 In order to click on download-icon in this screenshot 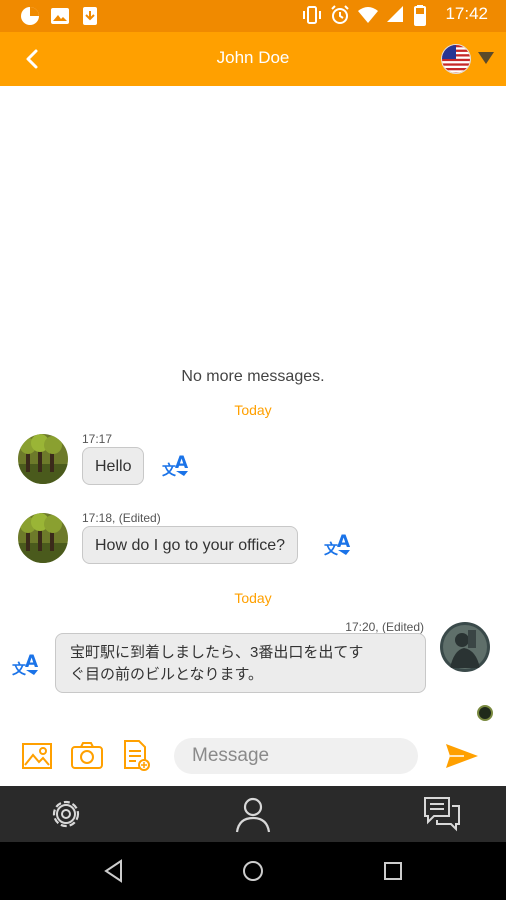, I will do `click(90, 16)`.